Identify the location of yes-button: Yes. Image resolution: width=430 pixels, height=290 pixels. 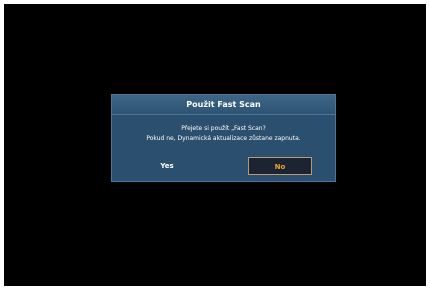
(167, 166).